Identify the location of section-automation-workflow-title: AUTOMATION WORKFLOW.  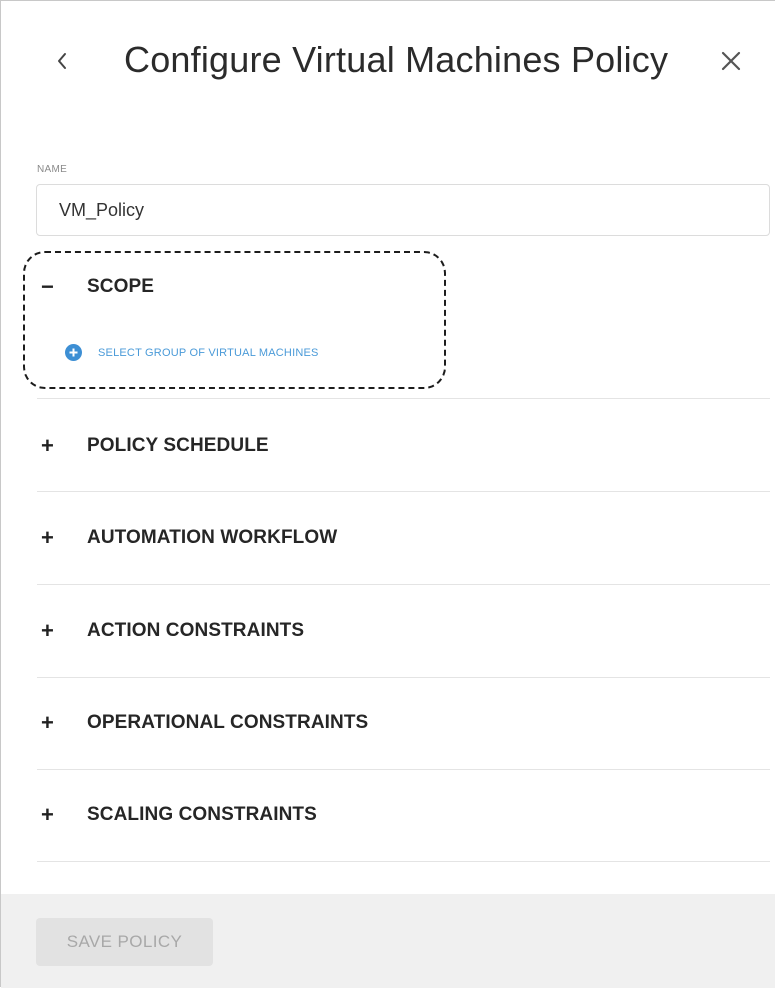
(212, 537).